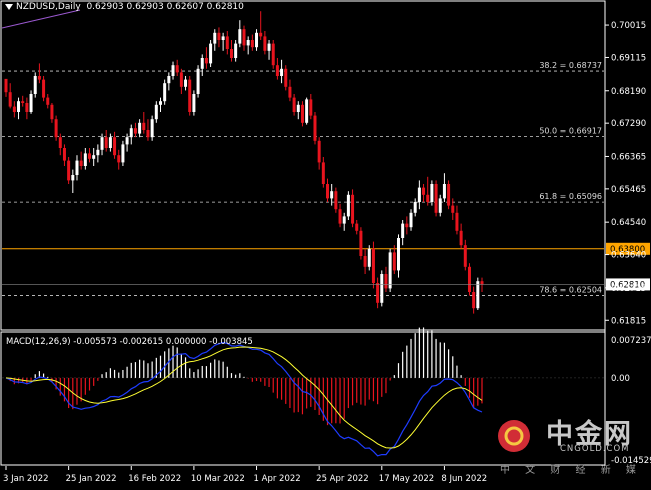 This screenshot has height=490, width=651. What do you see at coordinates (218, 479) in the screenshot?
I see `time-tick-label: 10 Mar 2022` at bounding box center [218, 479].